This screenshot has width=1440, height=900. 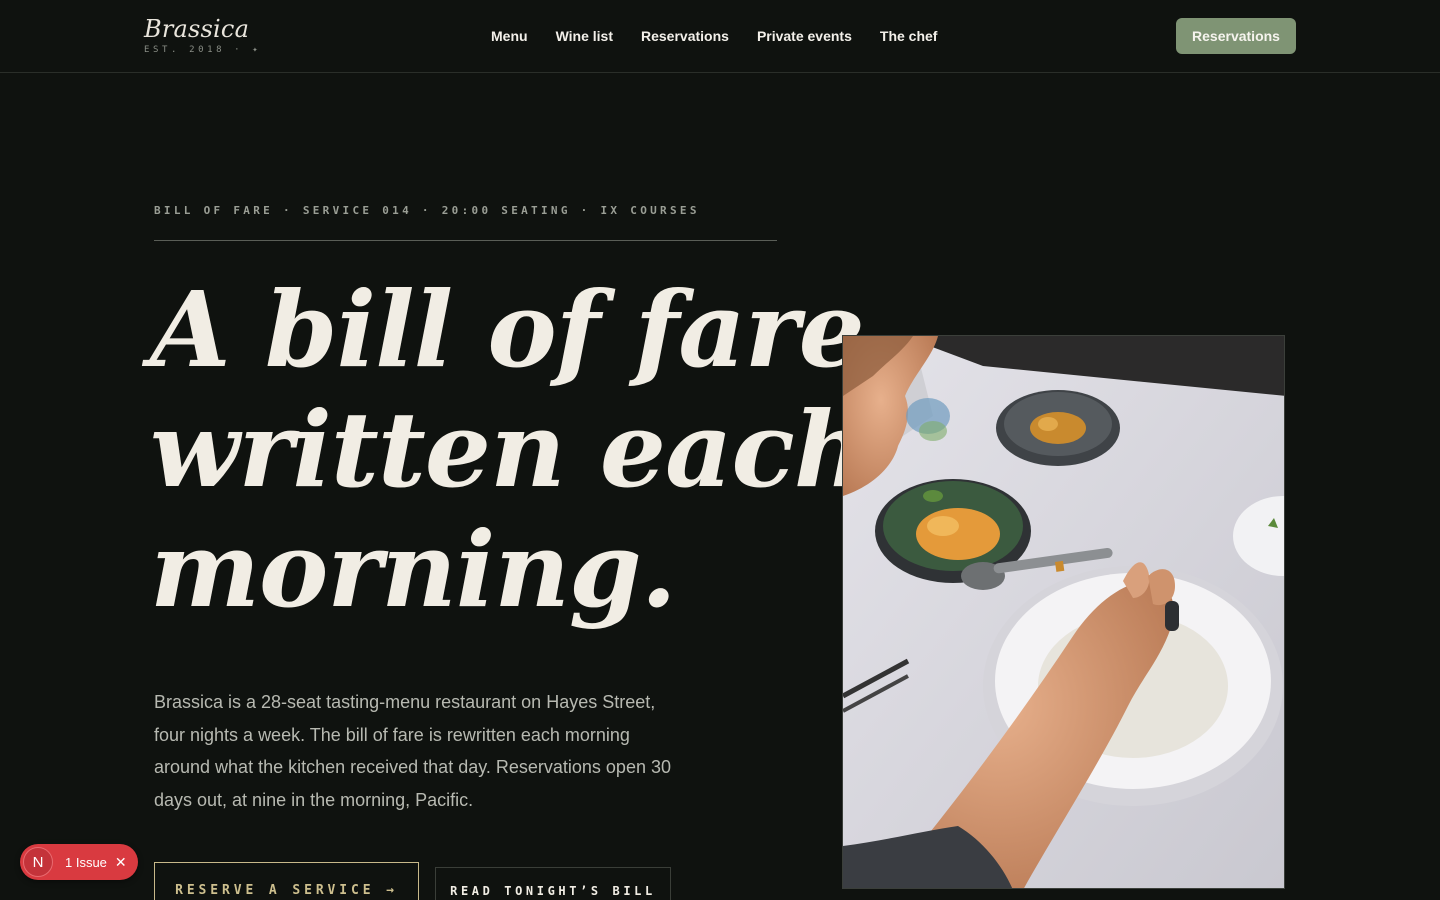 What do you see at coordinates (1236, 36) in the screenshot?
I see `reservations-button: Reservations` at bounding box center [1236, 36].